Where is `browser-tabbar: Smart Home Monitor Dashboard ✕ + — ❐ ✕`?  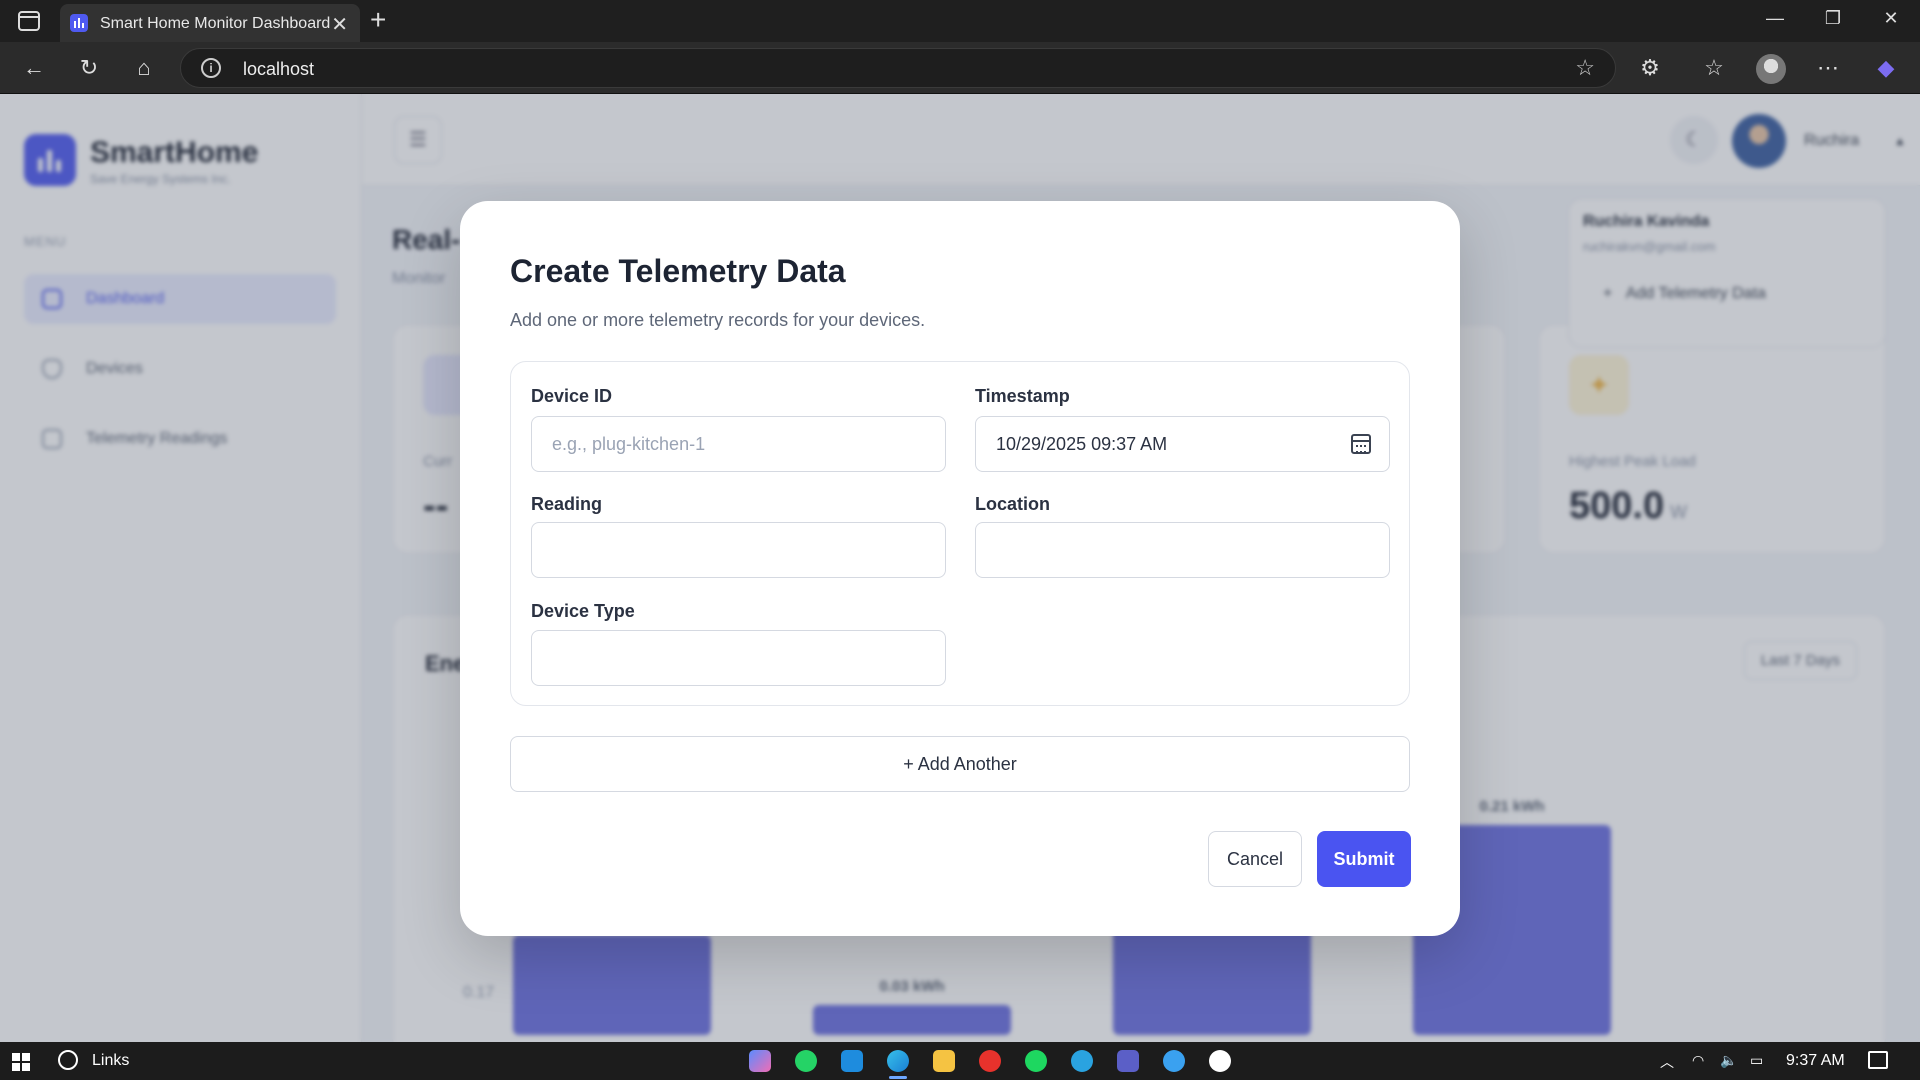 browser-tabbar: Smart Home Monitor Dashboard ✕ + — ❐ ✕ is located at coordinates (960, 21).